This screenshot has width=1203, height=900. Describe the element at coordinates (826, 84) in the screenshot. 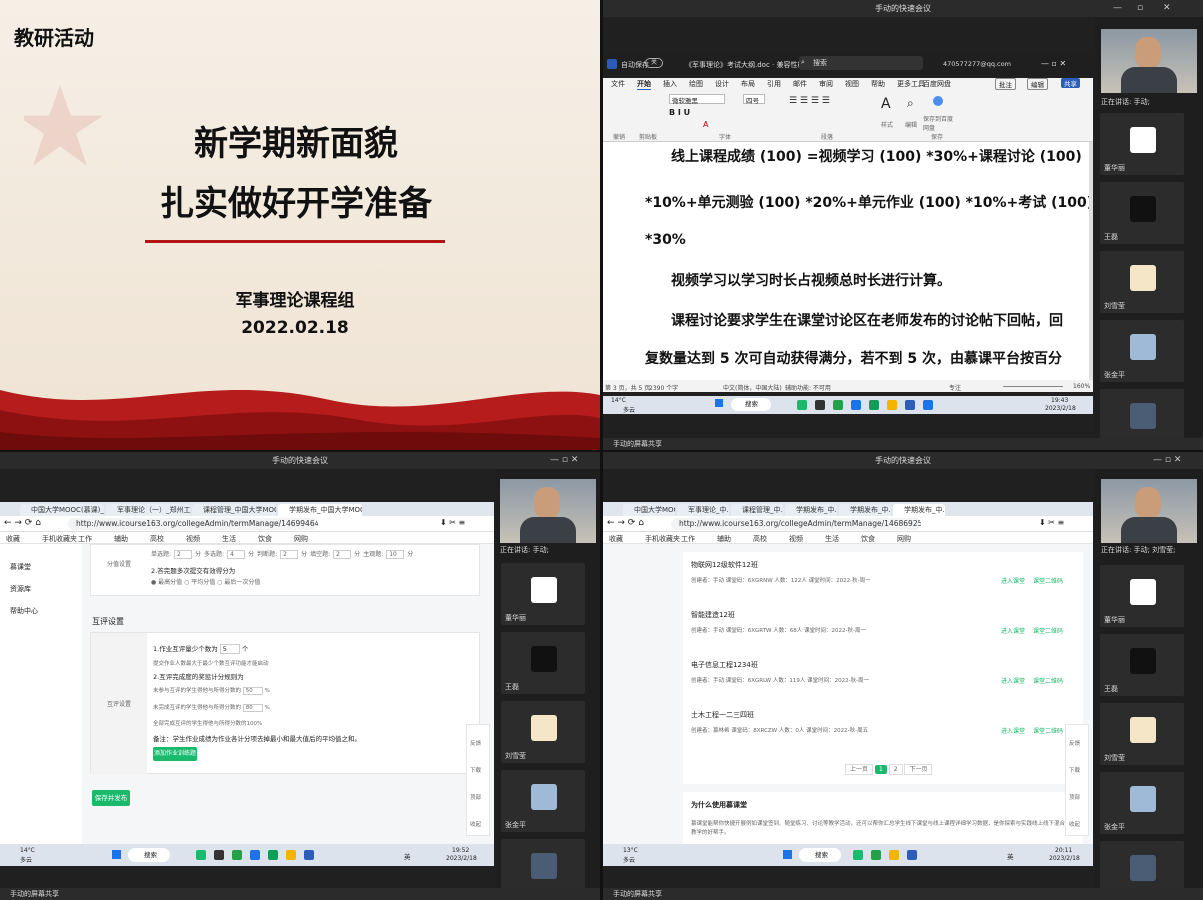

I see `ribbon-tab-8: 审阅` at that location.